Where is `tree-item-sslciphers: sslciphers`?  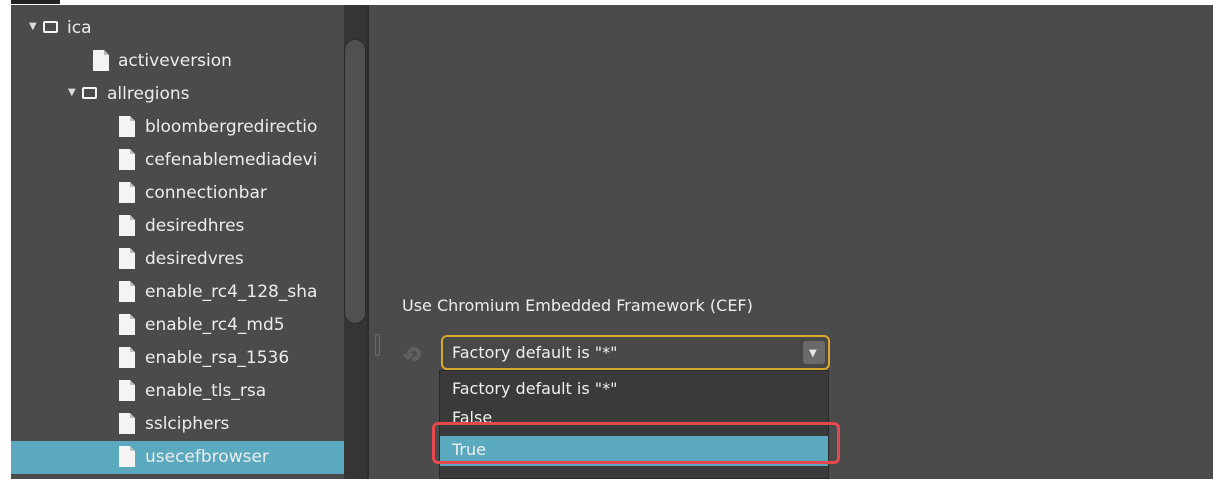
tree-item-sslciphers: sslciphers is located at coordinates (177, 424).